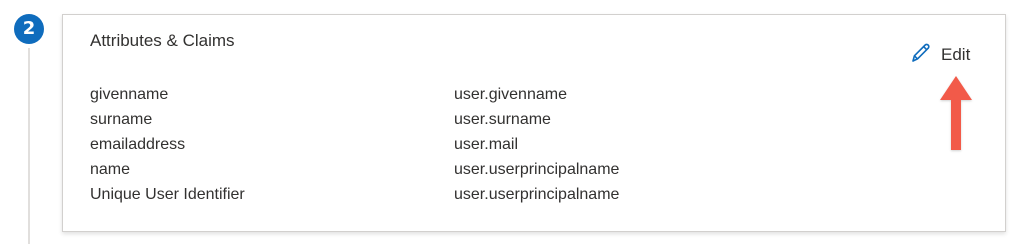  What do you see at coordinates (110, 169) in the screenshot?
I see `claim-name: name` at bounding box center [110, 169].